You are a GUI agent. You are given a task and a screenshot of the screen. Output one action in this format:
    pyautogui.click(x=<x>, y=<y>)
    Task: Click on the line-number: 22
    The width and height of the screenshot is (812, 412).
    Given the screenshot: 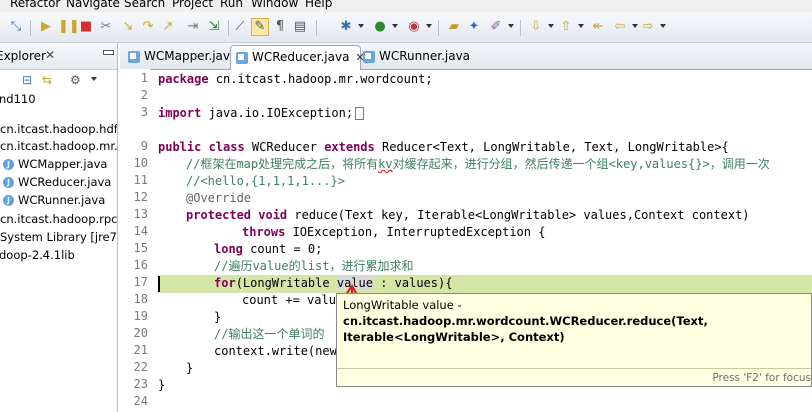 What is the action you would take?
    pyautogui.click(x=140, y=367)
    